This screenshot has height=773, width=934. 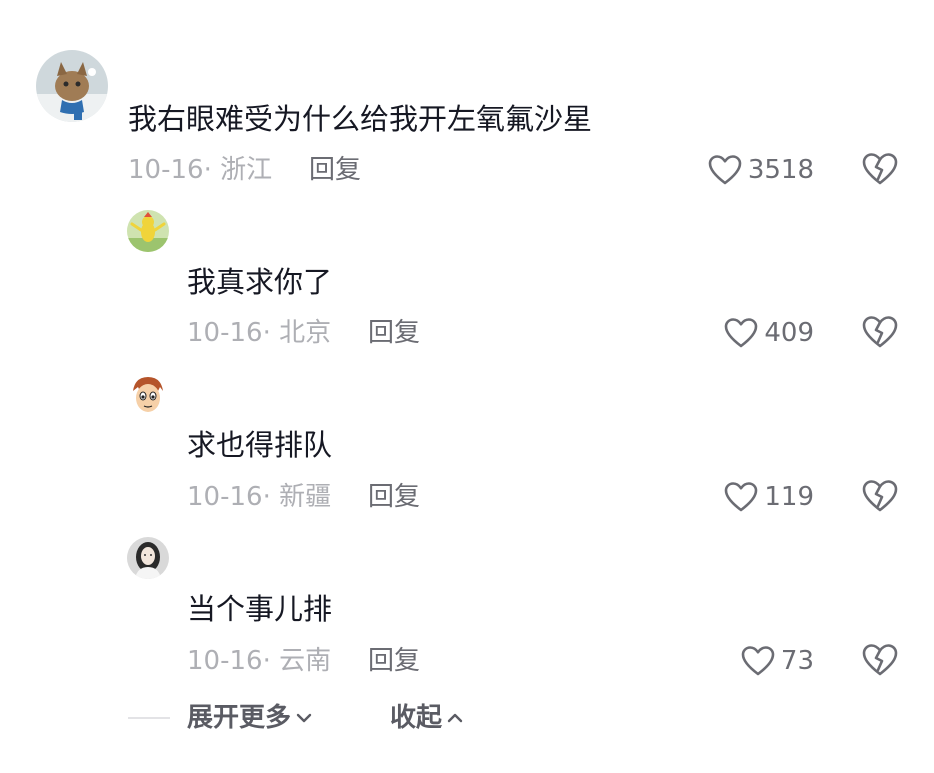 What do you see at coordinates (260, 445) in the screenshot?
I see `comment-text: 求也得排队` at bounding box center [260, 445].